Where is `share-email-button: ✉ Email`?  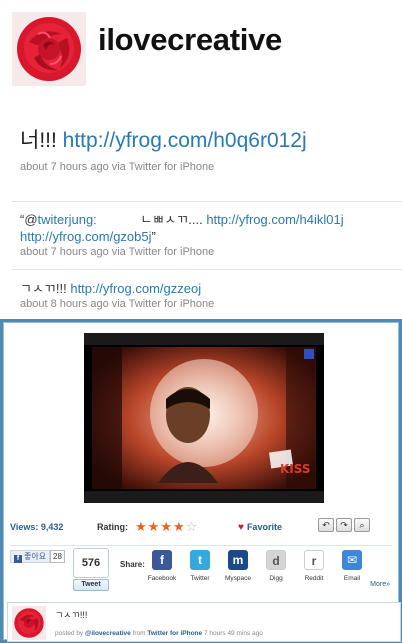
share-email-button: ✉ Email is located at coordinates (352, 566).